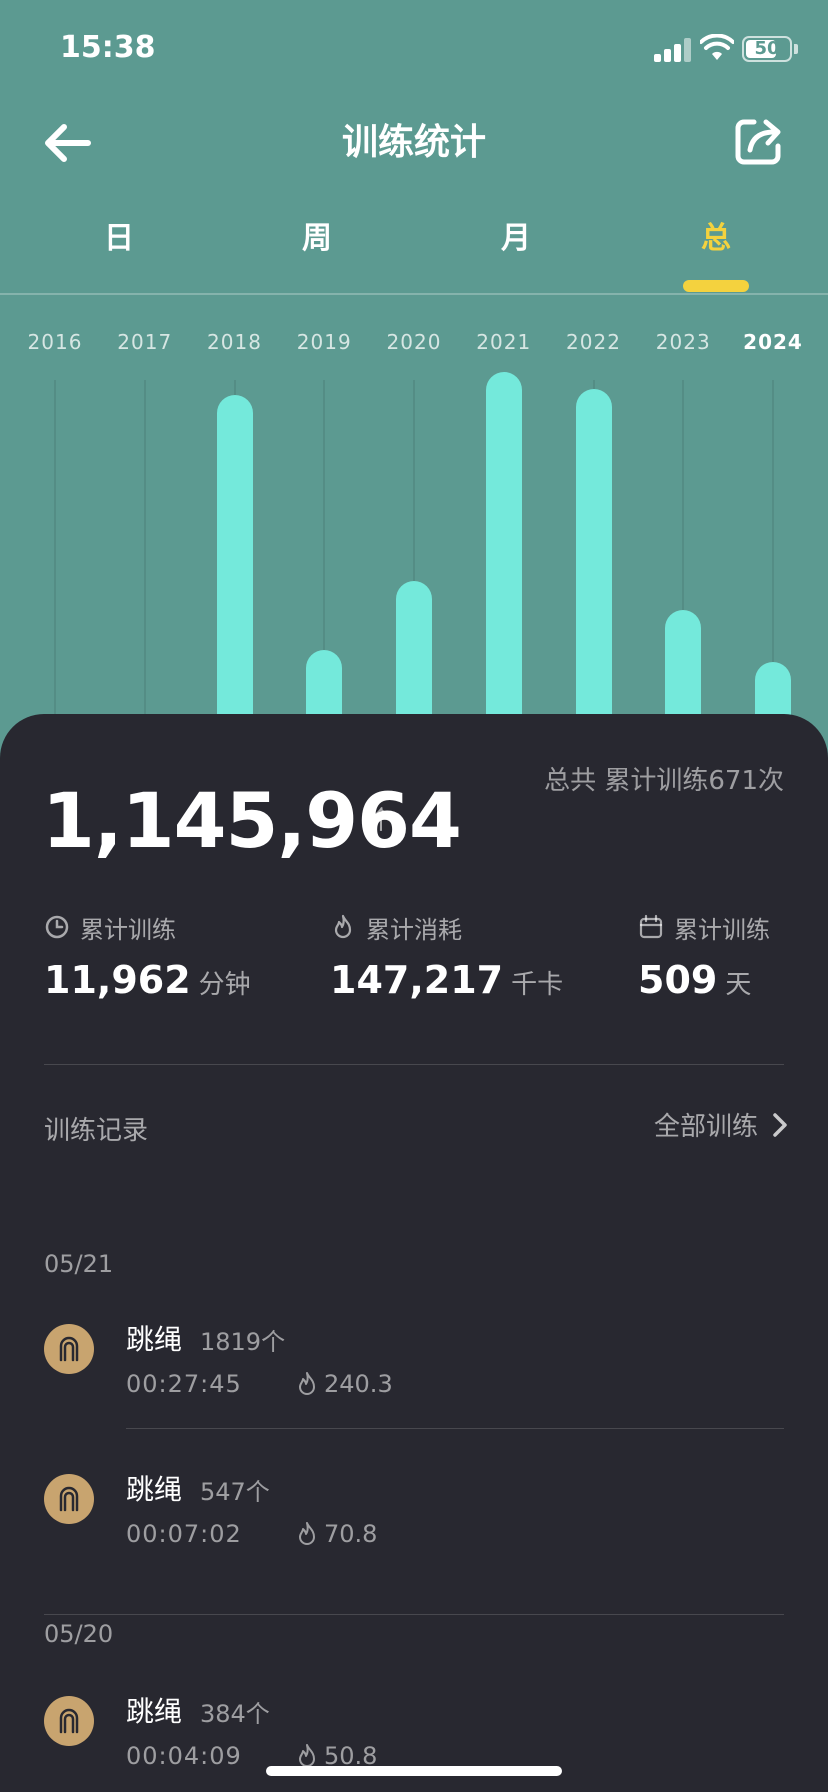  What do you see at coordinates (351, 1534) in the screenshot?
I see `record-calories: 70.8` at bounding box center [351, 1534].